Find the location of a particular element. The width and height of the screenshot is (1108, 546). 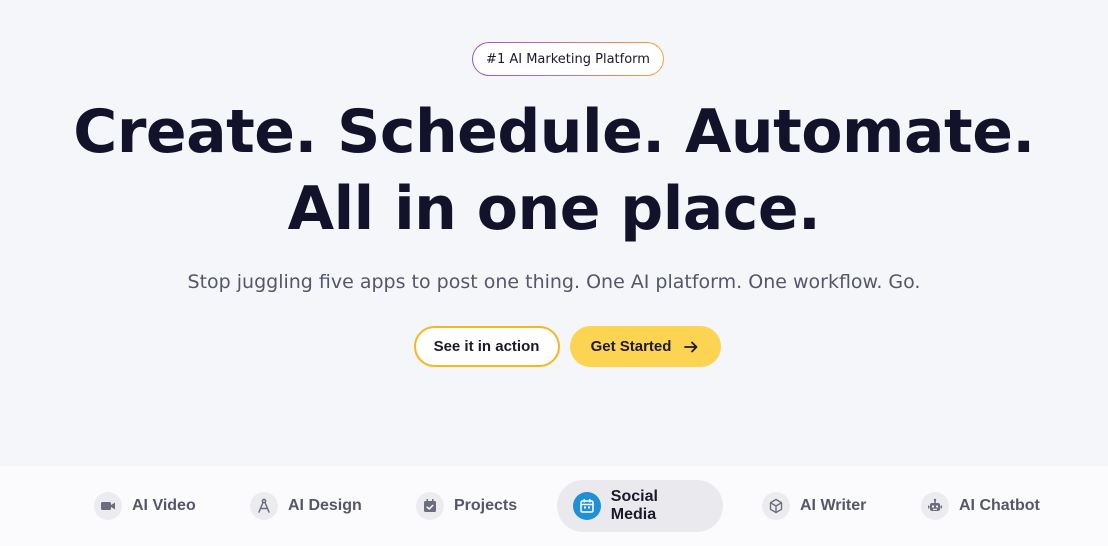

headline-line-2: All in one place. is located at coordinates (554, 209).